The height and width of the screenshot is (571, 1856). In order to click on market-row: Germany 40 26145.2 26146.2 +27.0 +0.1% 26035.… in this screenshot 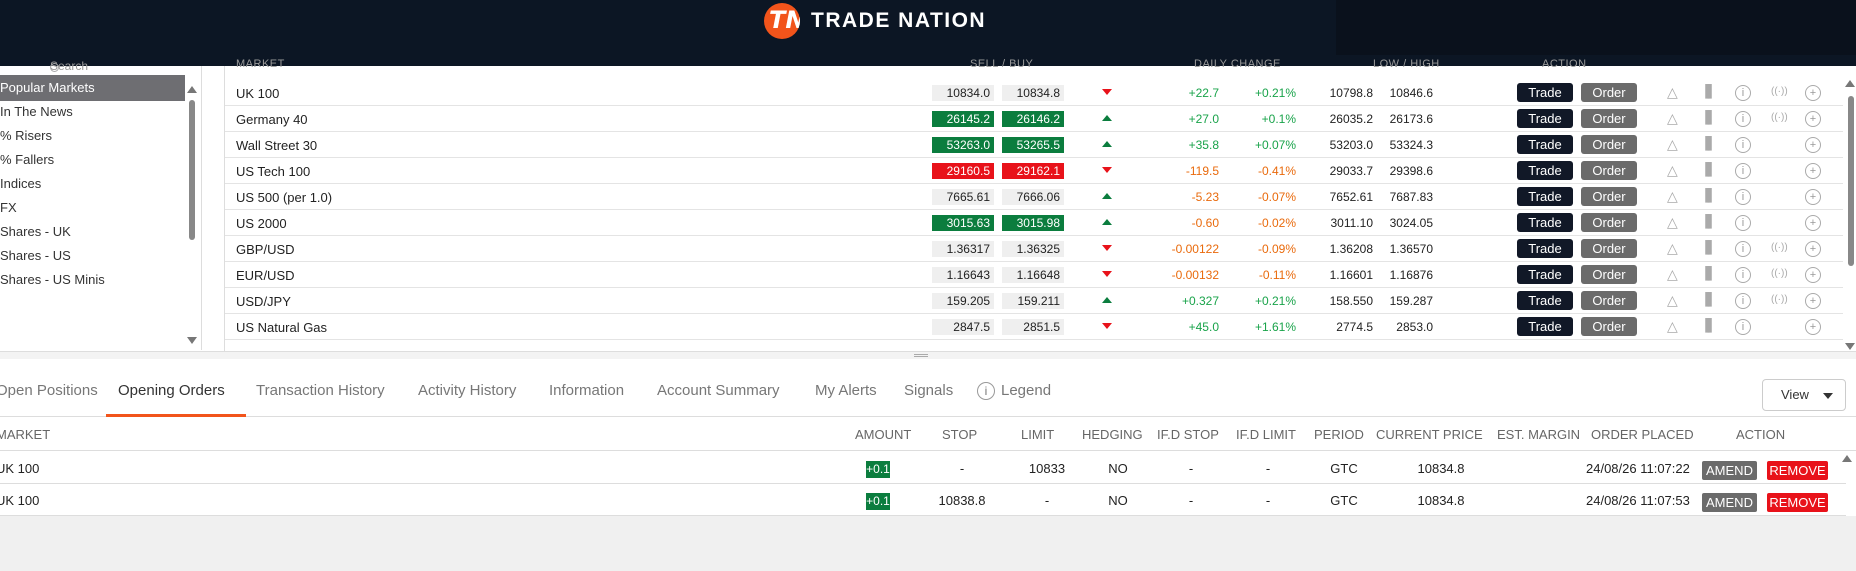, I will do `click(1034, 119)`.